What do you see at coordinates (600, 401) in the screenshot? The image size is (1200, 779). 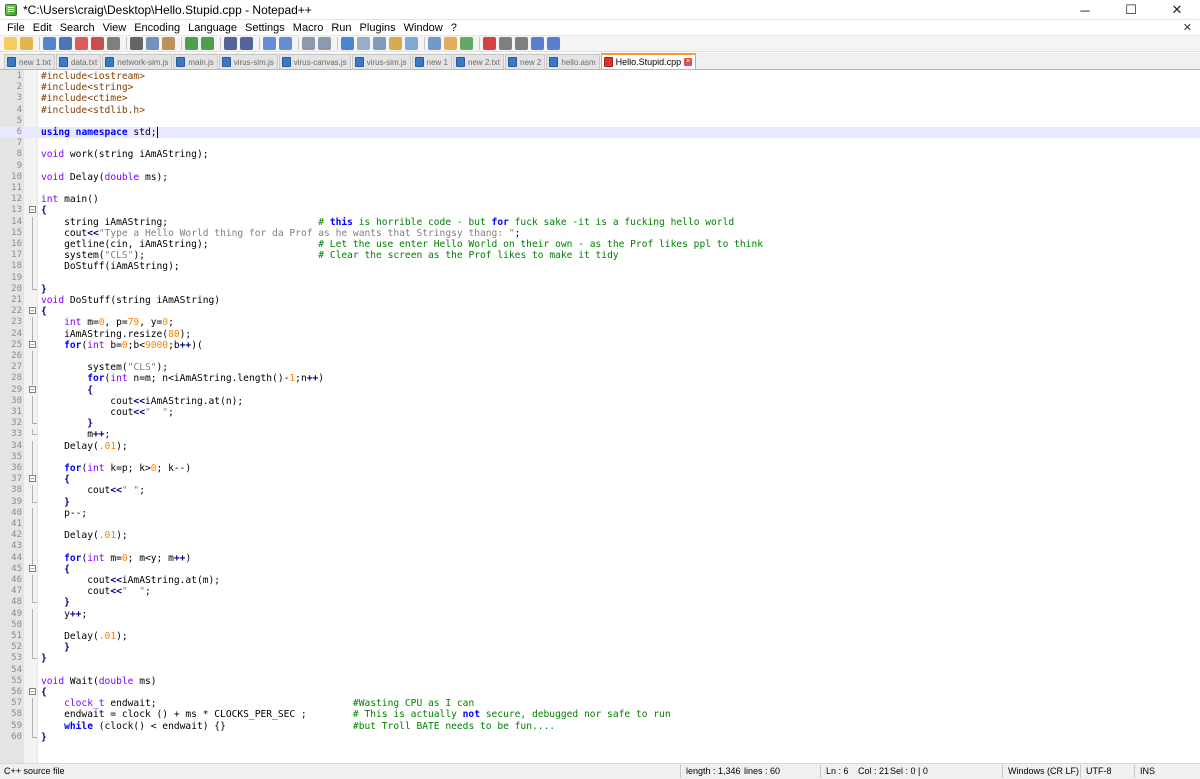 I see `code-line: 30 cout<<iAmAString.at(n);` at bounding box center [600, 401].